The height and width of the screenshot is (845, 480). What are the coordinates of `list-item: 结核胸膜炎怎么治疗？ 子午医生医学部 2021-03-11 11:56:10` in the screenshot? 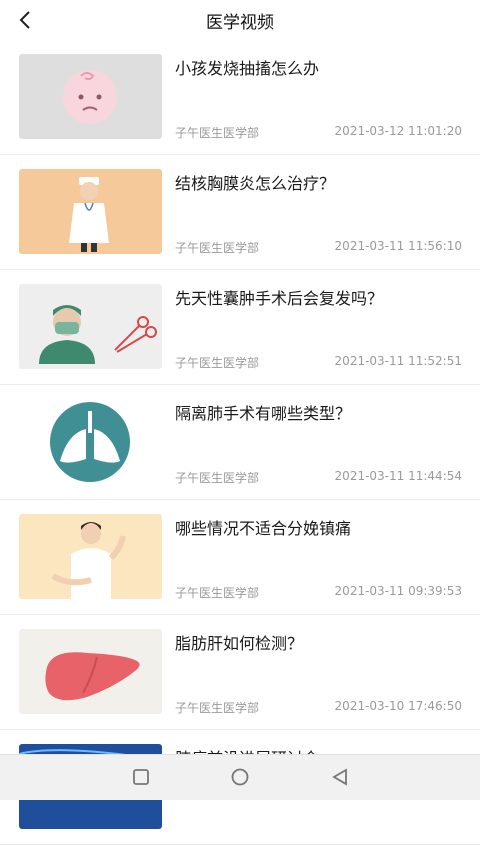 It's located at (240, 212).